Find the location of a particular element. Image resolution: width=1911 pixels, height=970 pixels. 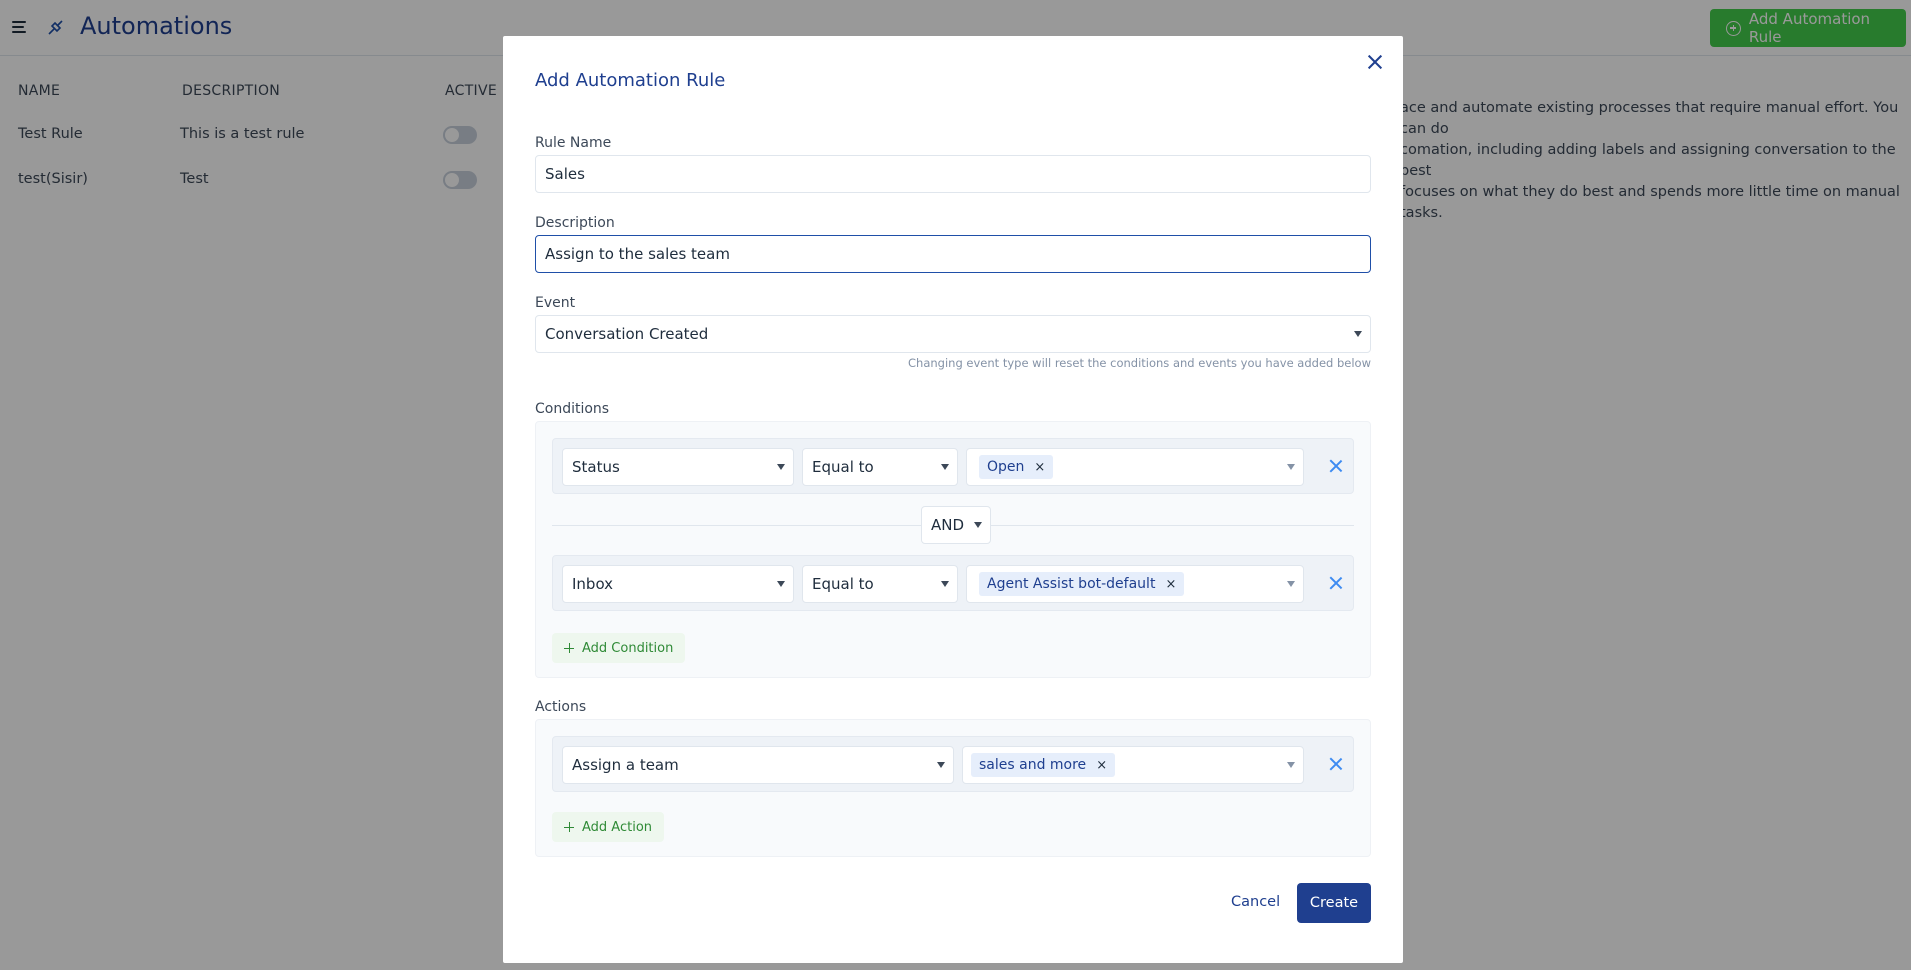

add-condition-button: Add Condition is located at coordinates (619, 648).